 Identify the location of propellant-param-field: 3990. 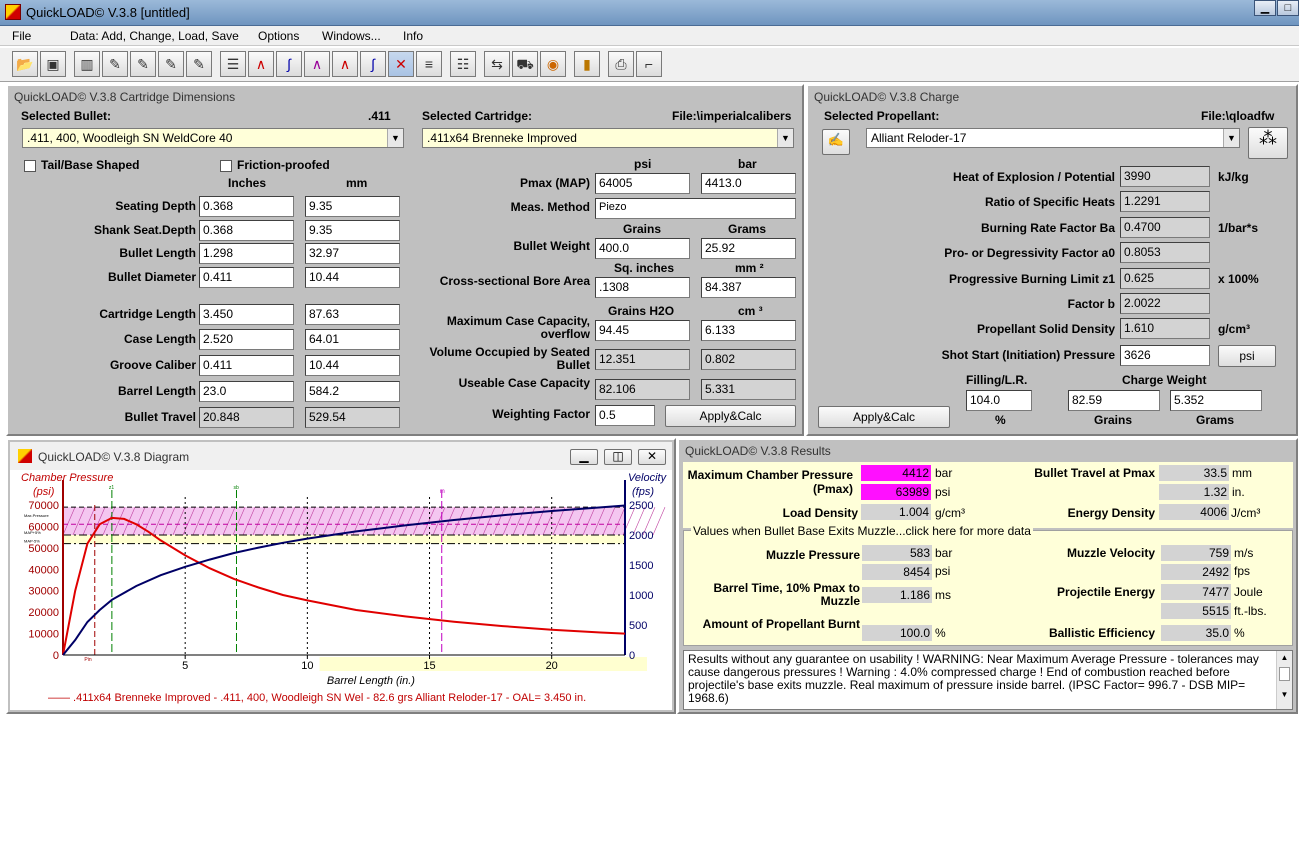
(1165, 176).